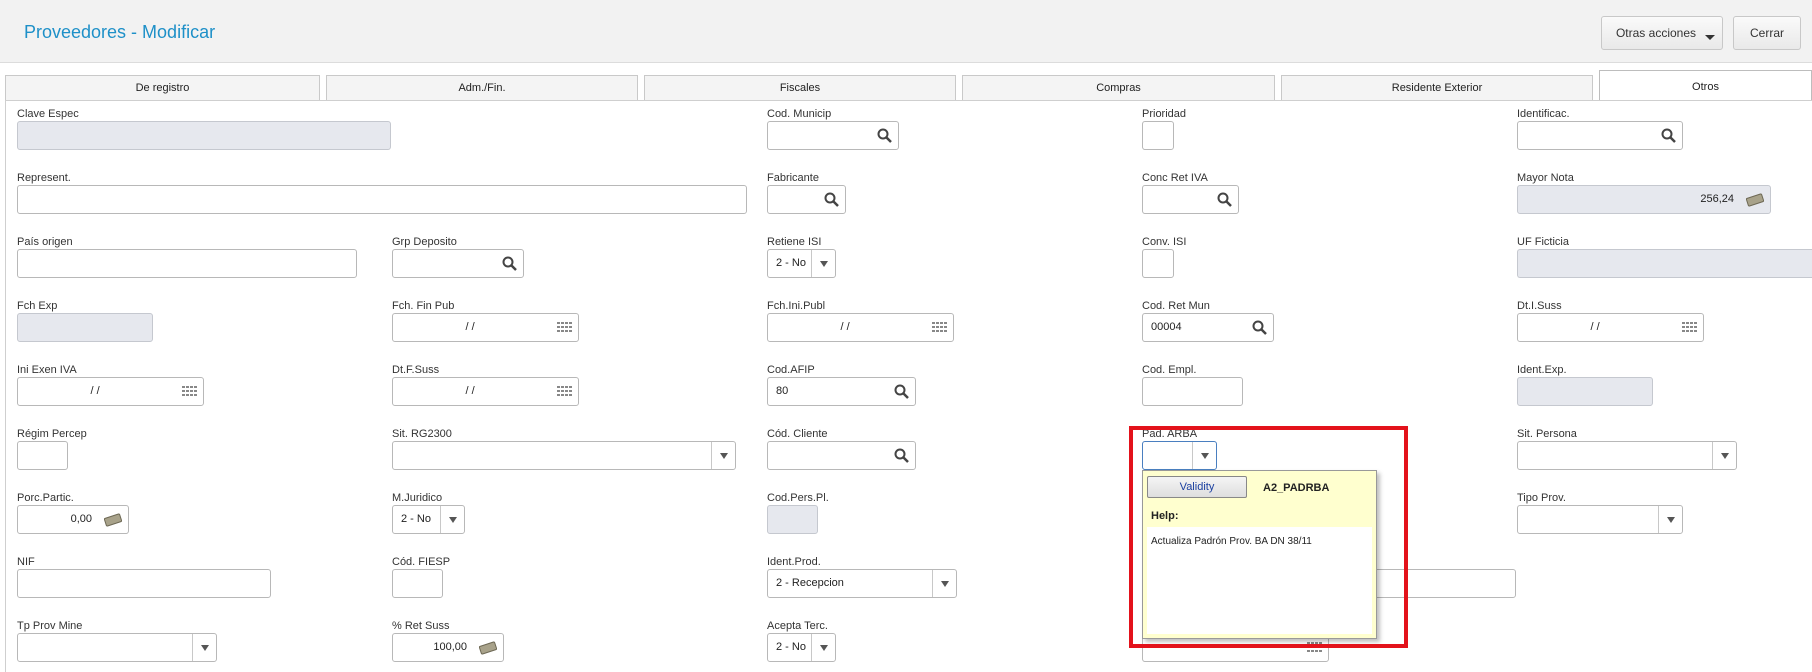  What do you see at coordinates (1545, 178) in the screenshot?
I see `mayor-nota-label: Mayor Nota` at bounding box center [1545, 178].